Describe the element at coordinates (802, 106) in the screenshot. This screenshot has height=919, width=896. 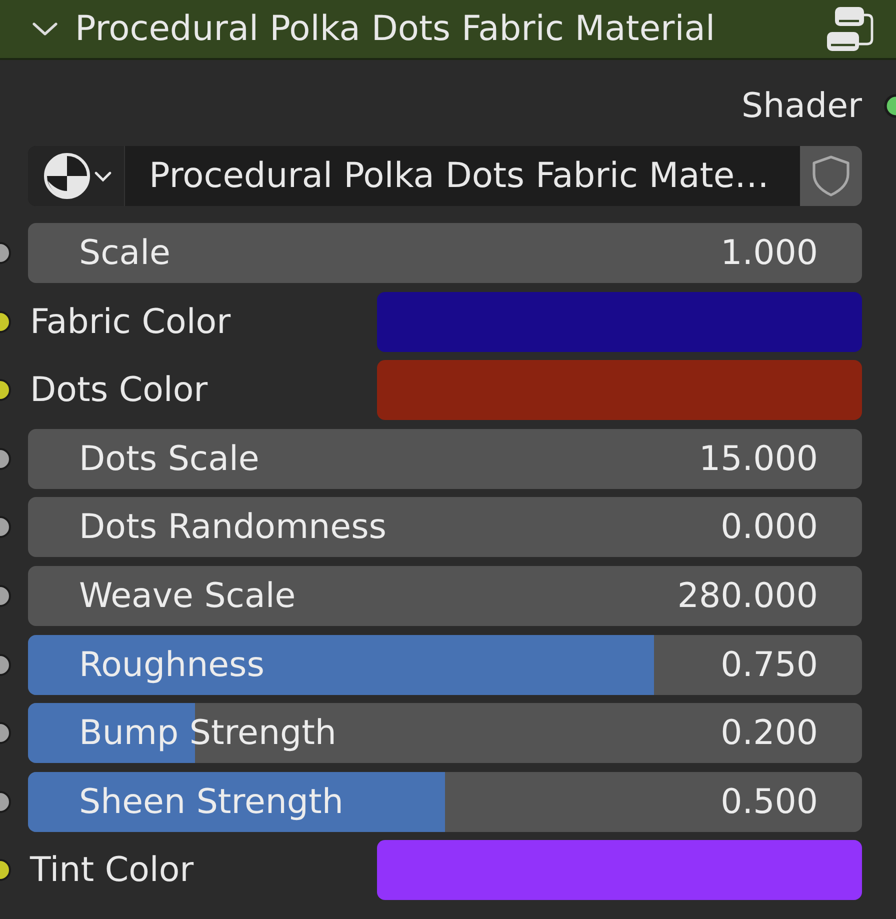
I see `output-label: Shader` at that location.